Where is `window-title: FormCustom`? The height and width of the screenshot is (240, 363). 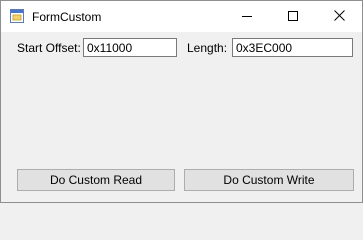 window-title: FormCustom is located at coordinates (67, 17).